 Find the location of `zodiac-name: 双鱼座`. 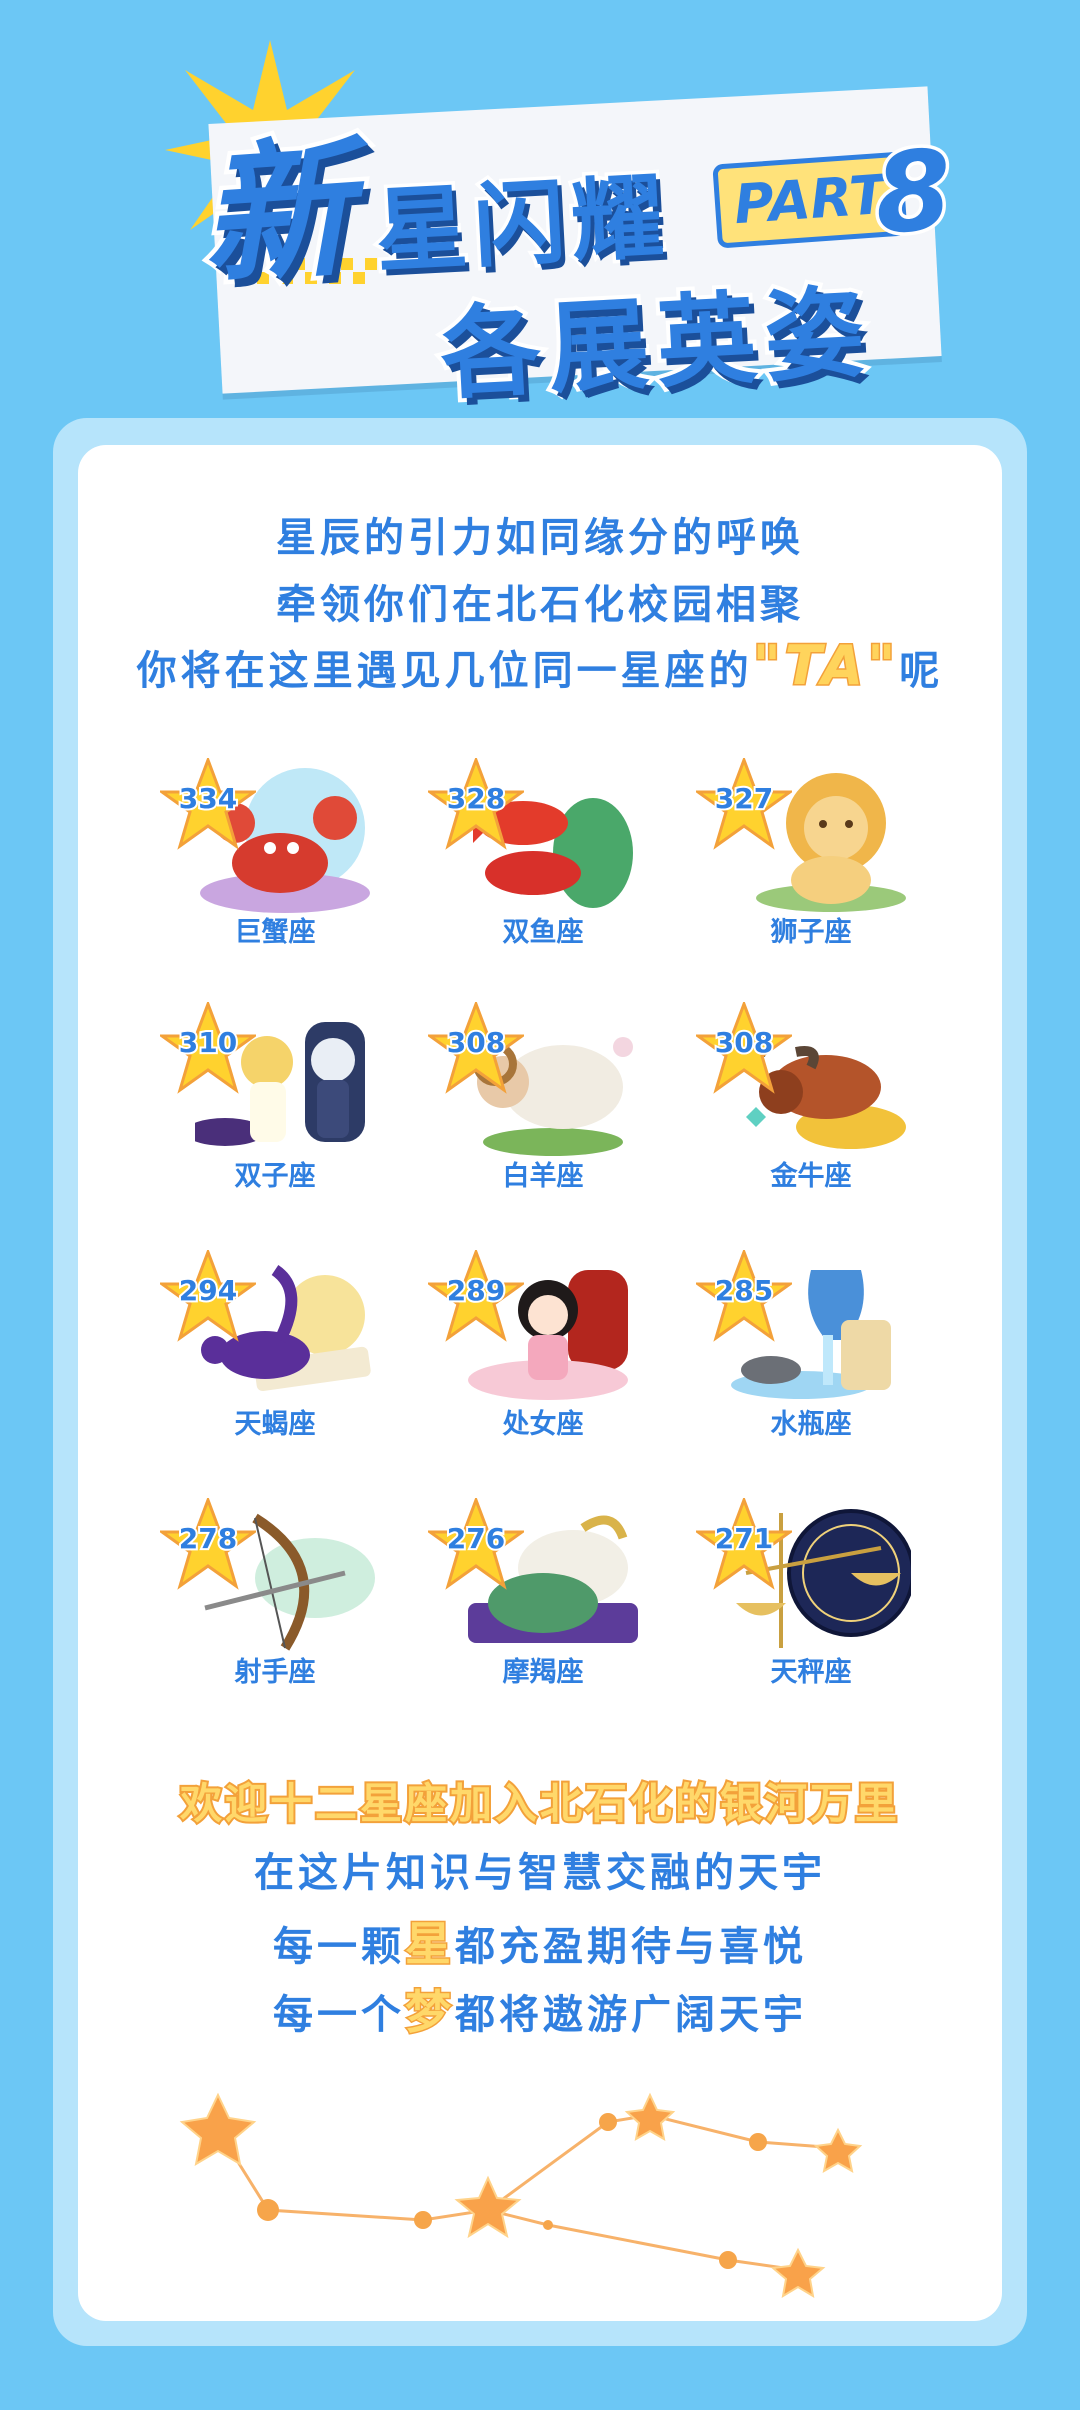

zodiac-name: 双鱼座 is located at coordinates (543, 932).